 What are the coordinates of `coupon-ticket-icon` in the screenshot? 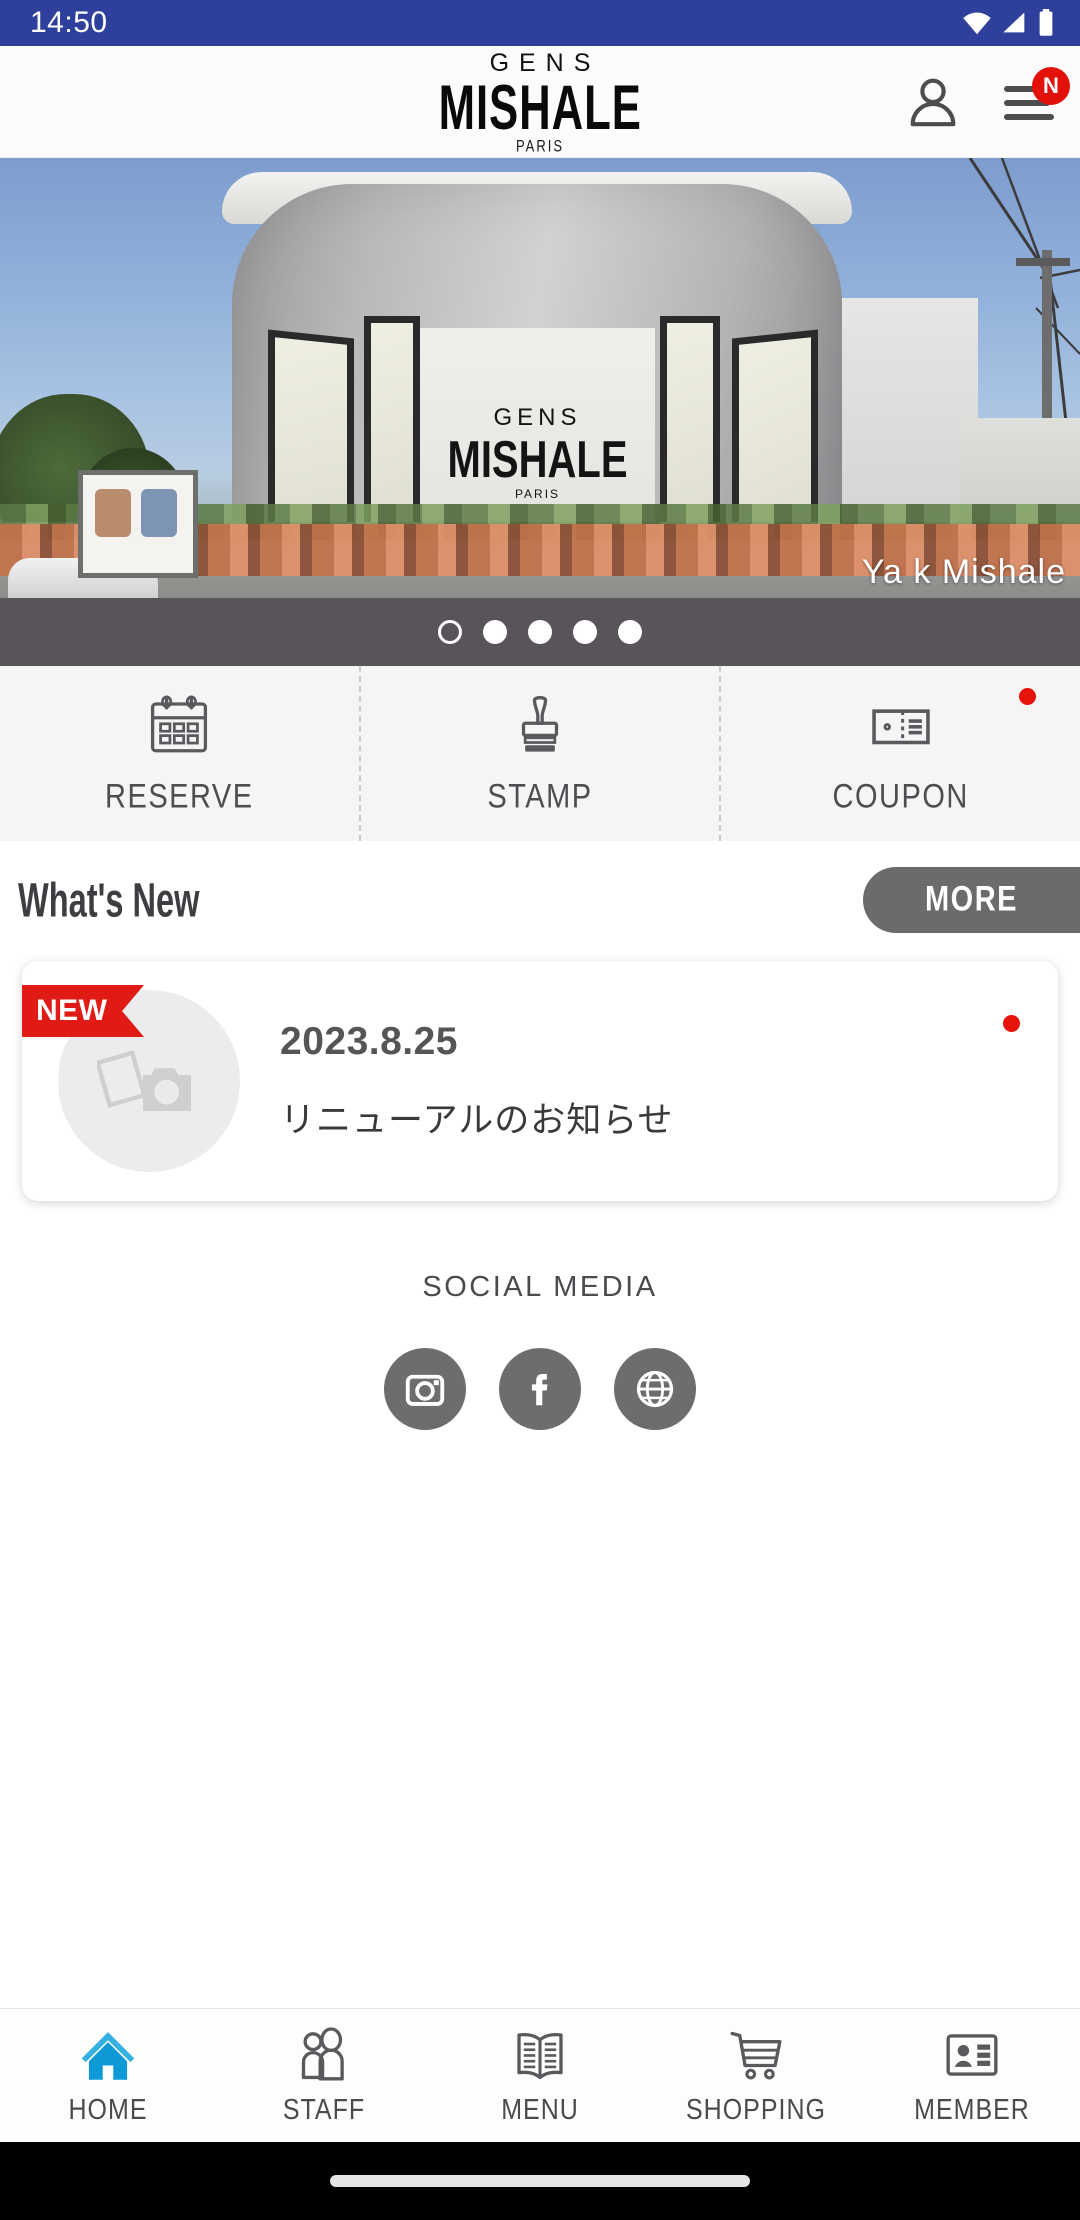 It's located at (900, 727).